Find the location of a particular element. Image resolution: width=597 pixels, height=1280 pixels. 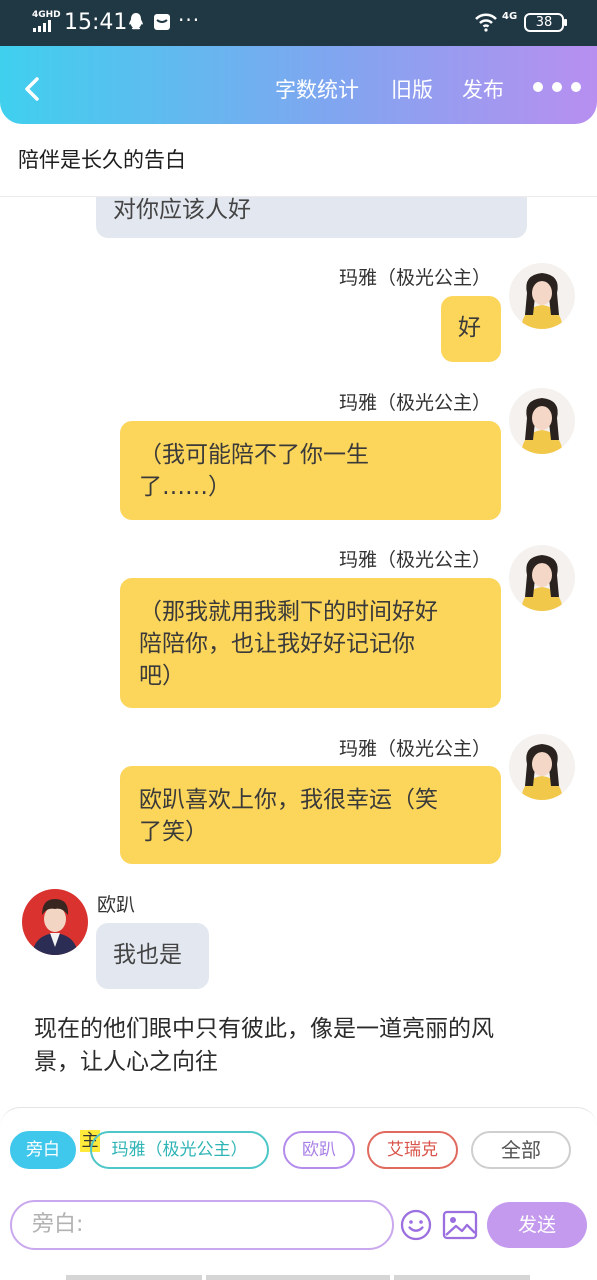

emoji-icon is located at coordinates (416, 1225).